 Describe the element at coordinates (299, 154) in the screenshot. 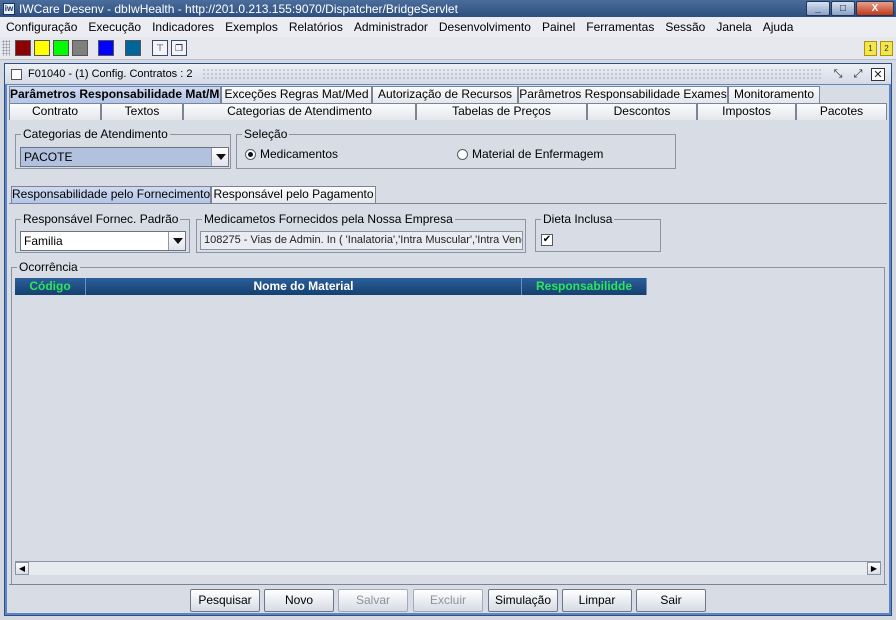

I see `radio-medicamentos-label: Medicamentos` at that location.